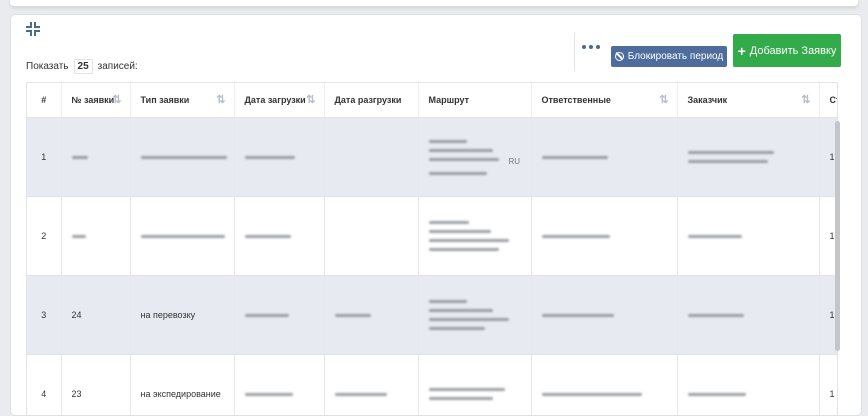 Image resolution: width=868 pixels, height=416 pixels. What do you see at coordinates (515, 161) in the screenshot?
I see `route-suffix: RU` at bounding box center [515, 161].